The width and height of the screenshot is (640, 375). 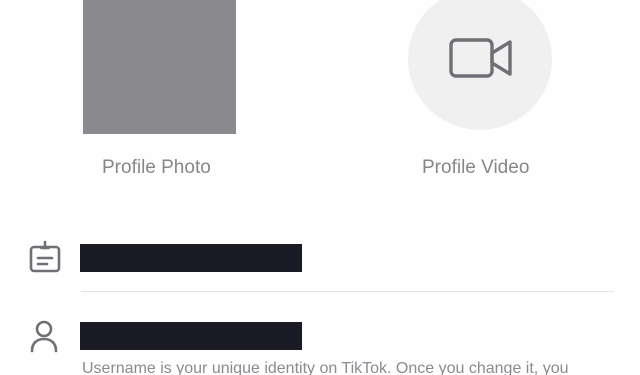 I want to click on video-camera-icon, so click(x=480, y=58).